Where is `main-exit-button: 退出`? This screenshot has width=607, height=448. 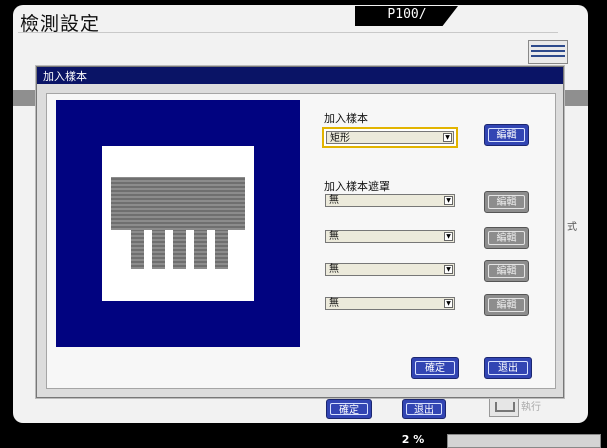 main-exit-button: 退出 is located at coordinates (424, 409).